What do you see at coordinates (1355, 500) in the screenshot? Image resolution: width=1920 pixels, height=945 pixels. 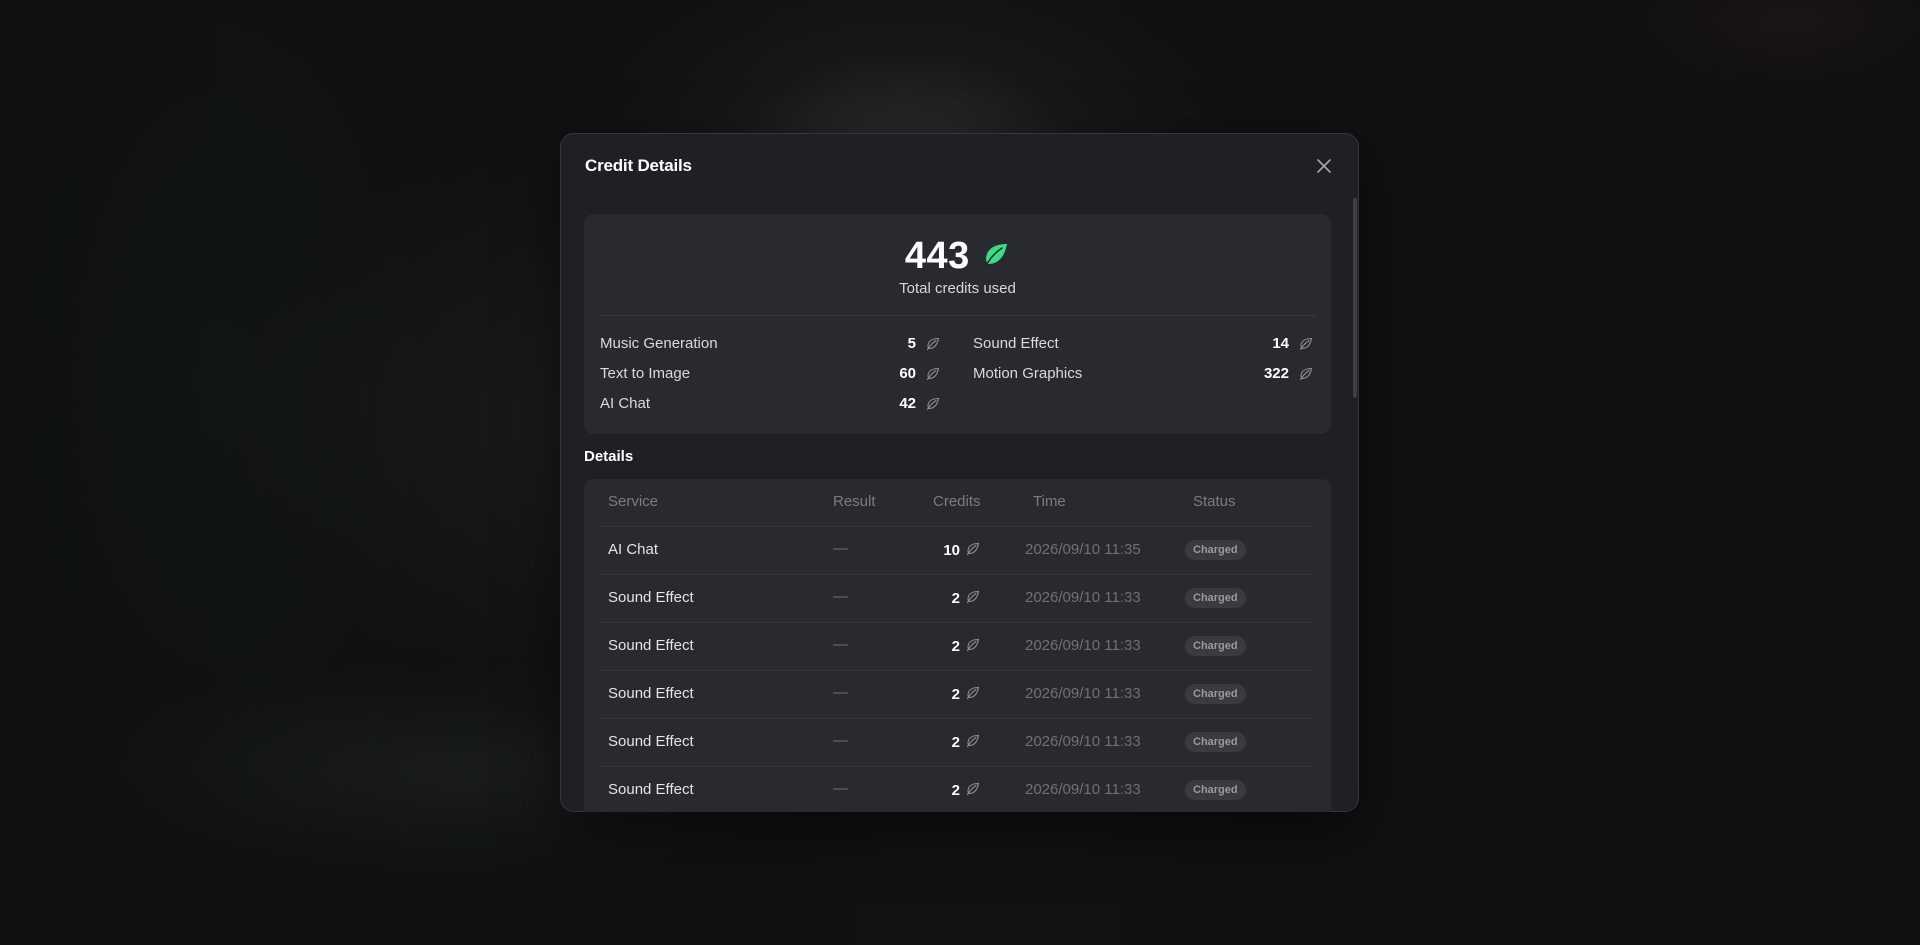 I see `modal-scrollbar` at bounding box center [1355, 500].